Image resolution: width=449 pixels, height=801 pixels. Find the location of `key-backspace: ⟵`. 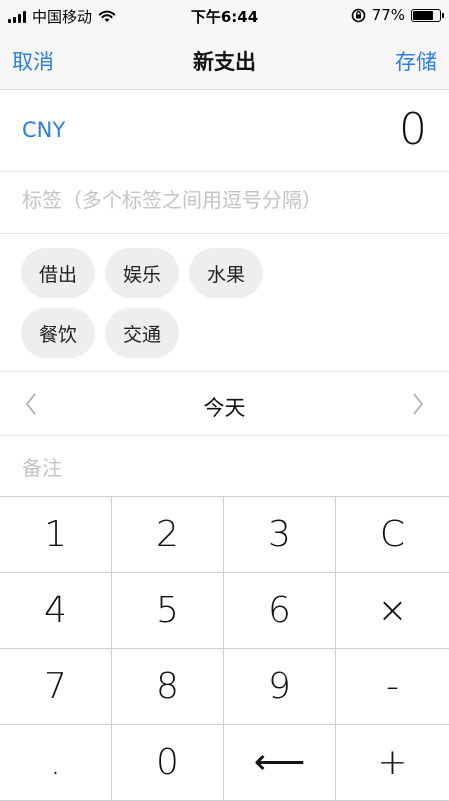

key-backspace: ⟵ is located at coordinates (280, 763).